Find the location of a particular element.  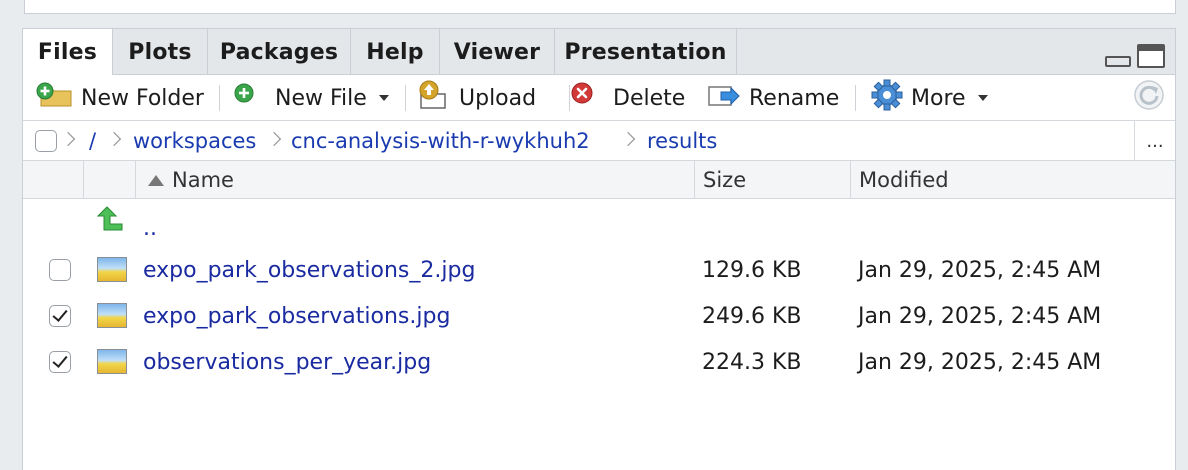

delete-button: Delete is located at coordinates (628, 98).